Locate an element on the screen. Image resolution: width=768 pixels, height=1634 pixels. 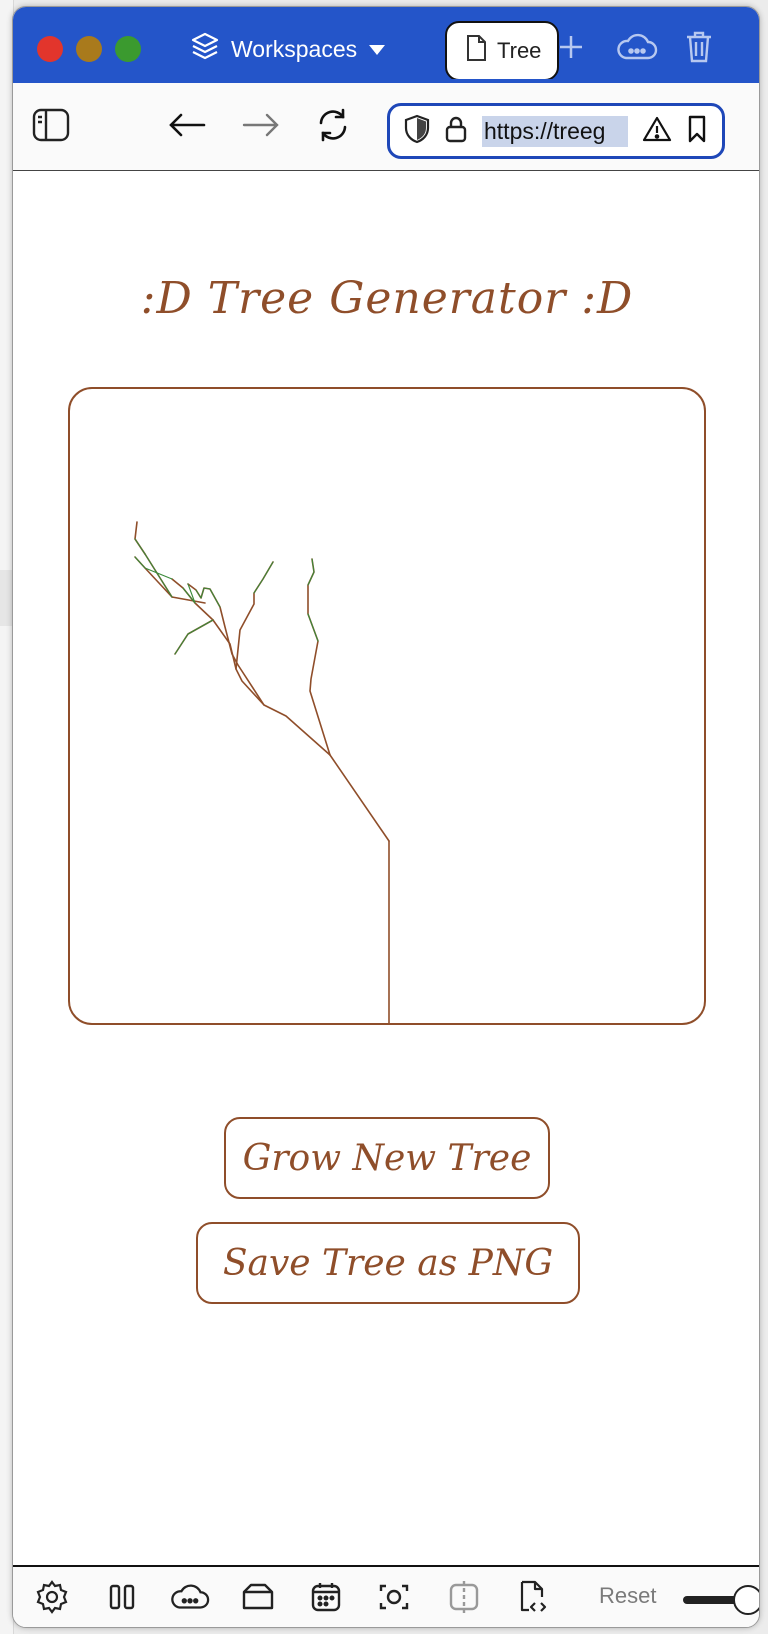
calendar-button is located at coordinates (326, 1599).